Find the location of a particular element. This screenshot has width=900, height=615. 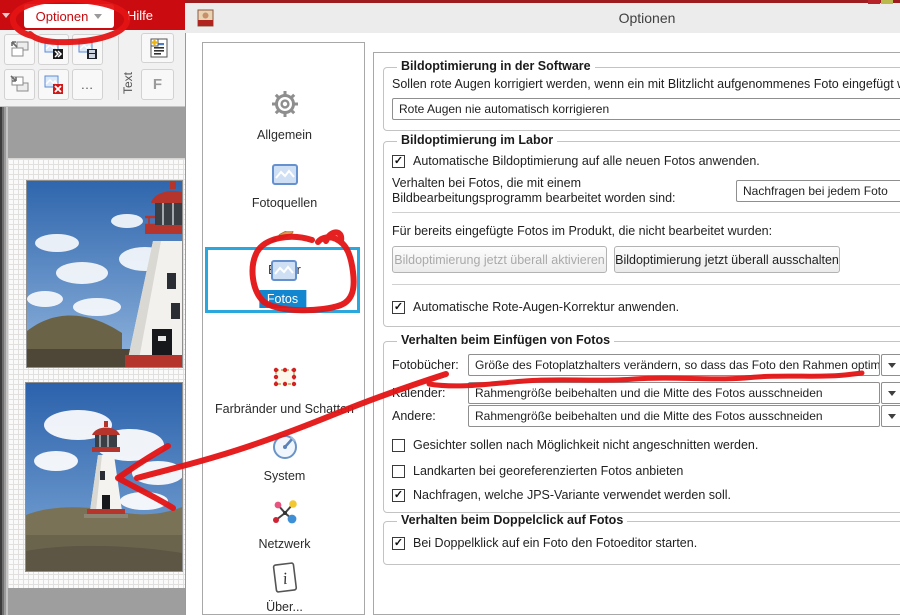

text-template-icon is located at coordinates (158, 48).